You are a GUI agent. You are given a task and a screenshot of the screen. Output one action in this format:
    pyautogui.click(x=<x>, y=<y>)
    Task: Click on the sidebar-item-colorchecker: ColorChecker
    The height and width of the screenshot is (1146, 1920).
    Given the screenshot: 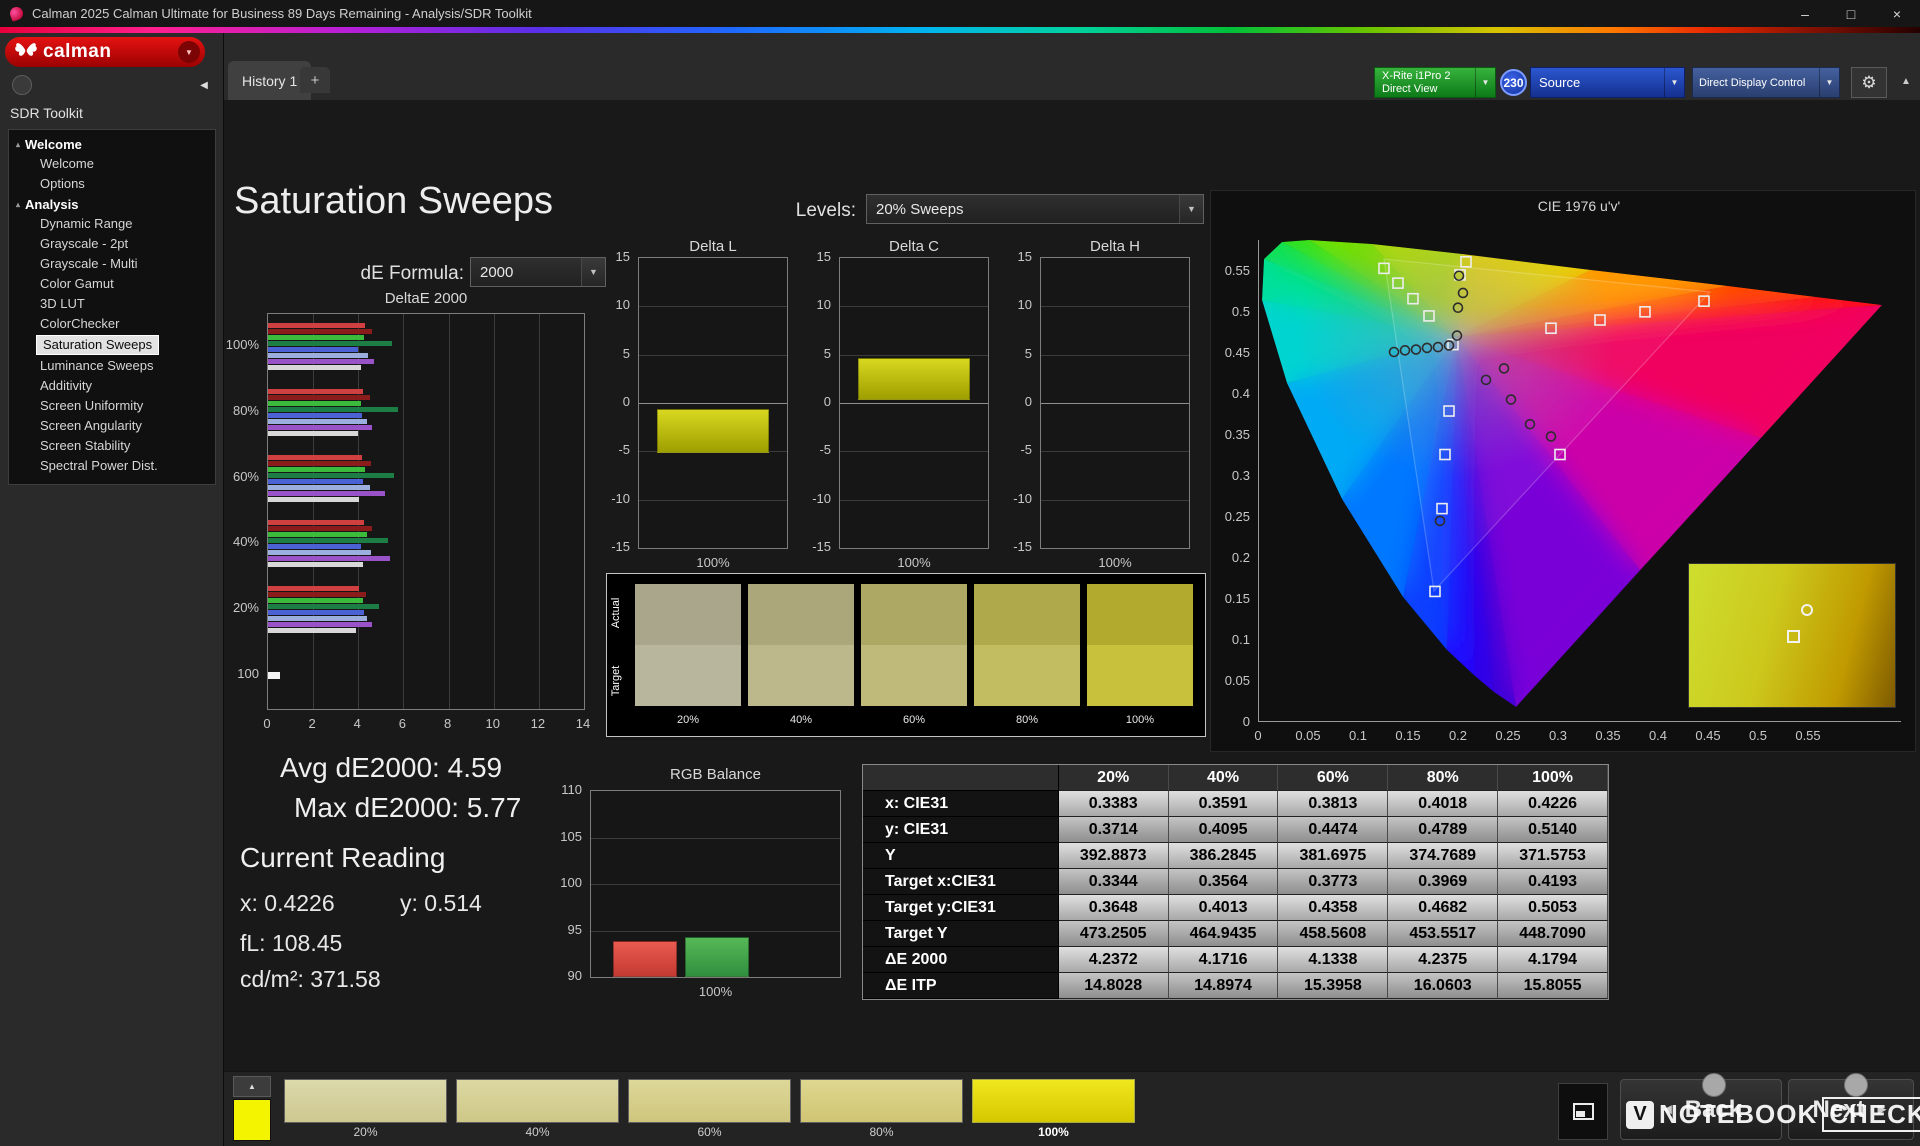 What is the action you would take?
    pyautogui.click(x=112, y=324)
    